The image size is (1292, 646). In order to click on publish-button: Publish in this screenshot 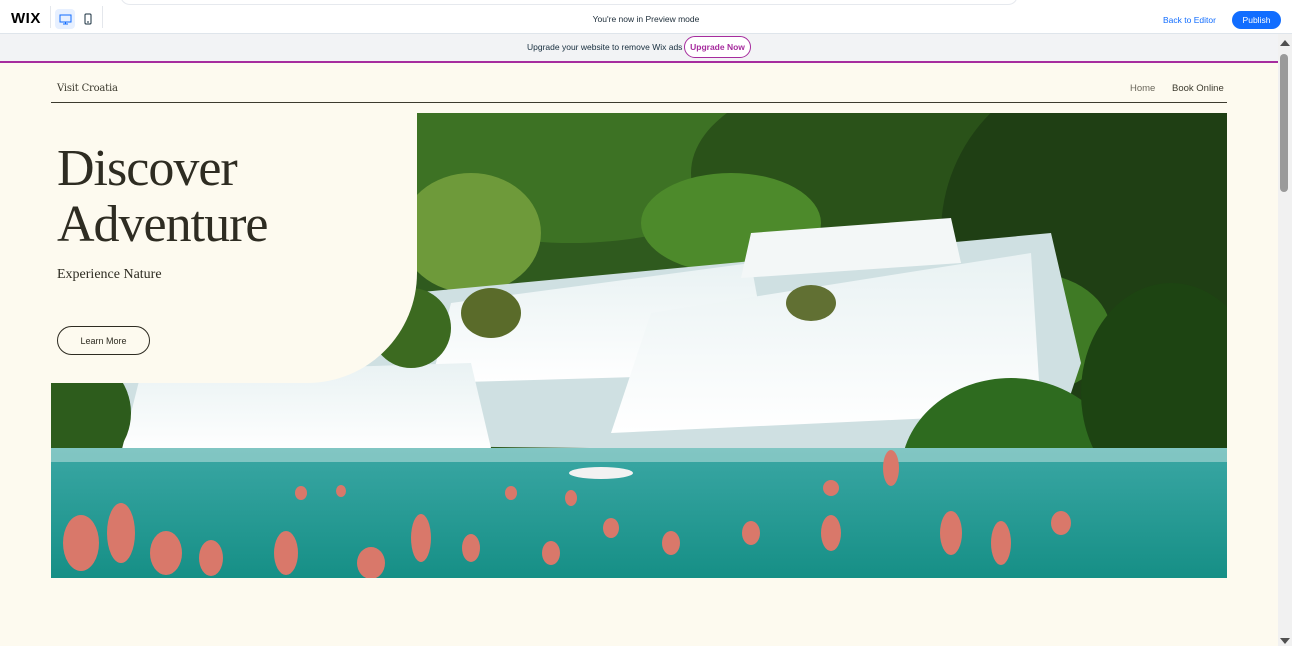, I will do `click(1256, 20)`.